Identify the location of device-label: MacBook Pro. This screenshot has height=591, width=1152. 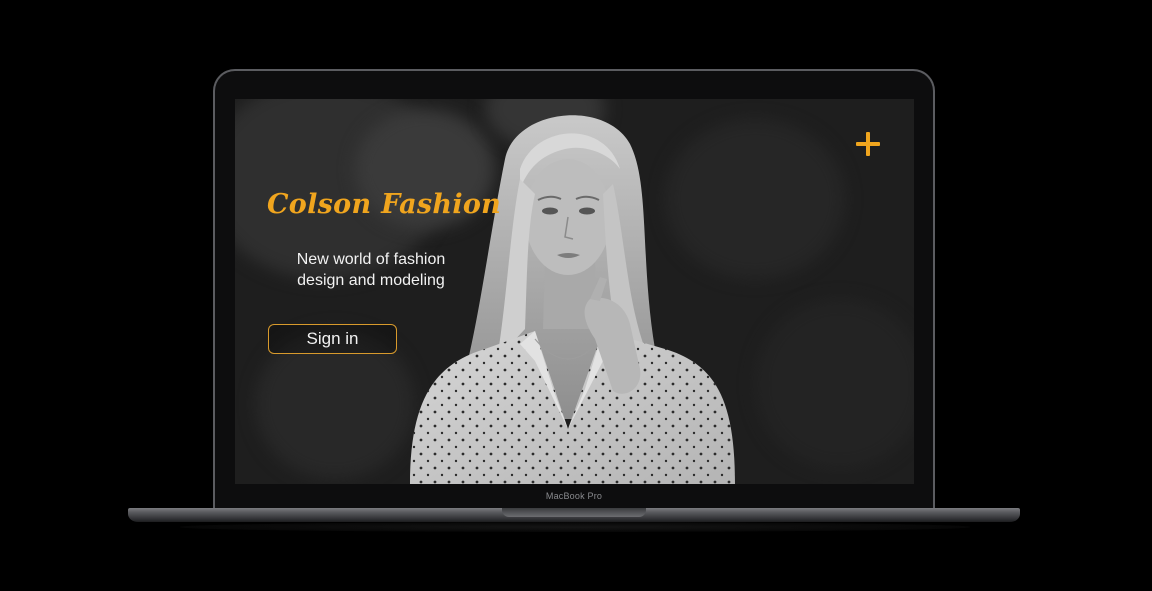
(574, 496).